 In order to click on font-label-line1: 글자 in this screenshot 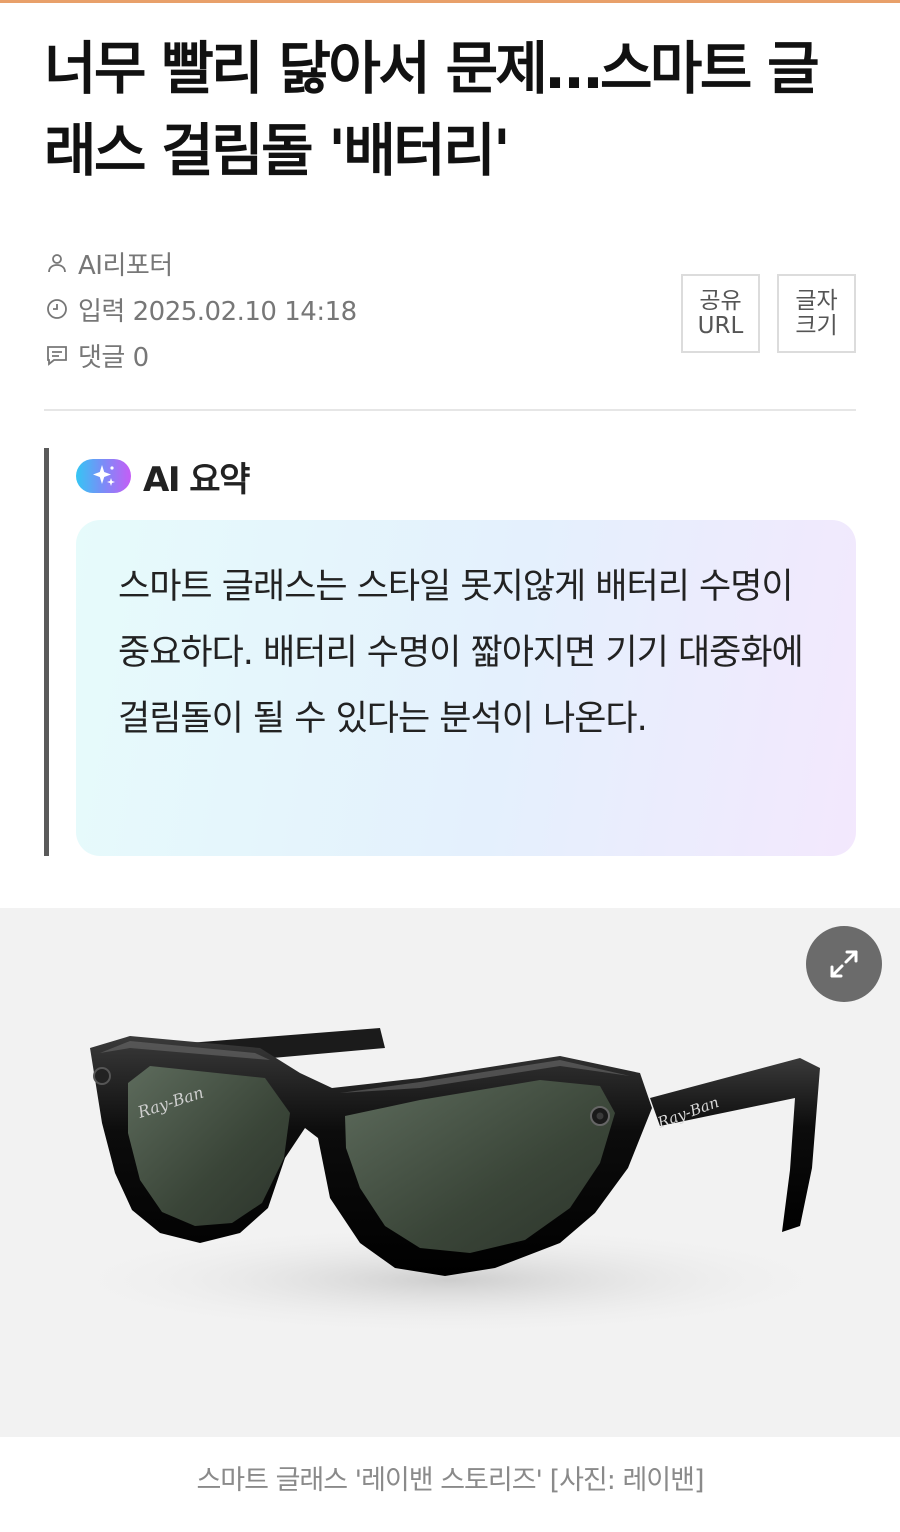, I will do `click(816, 300)`.